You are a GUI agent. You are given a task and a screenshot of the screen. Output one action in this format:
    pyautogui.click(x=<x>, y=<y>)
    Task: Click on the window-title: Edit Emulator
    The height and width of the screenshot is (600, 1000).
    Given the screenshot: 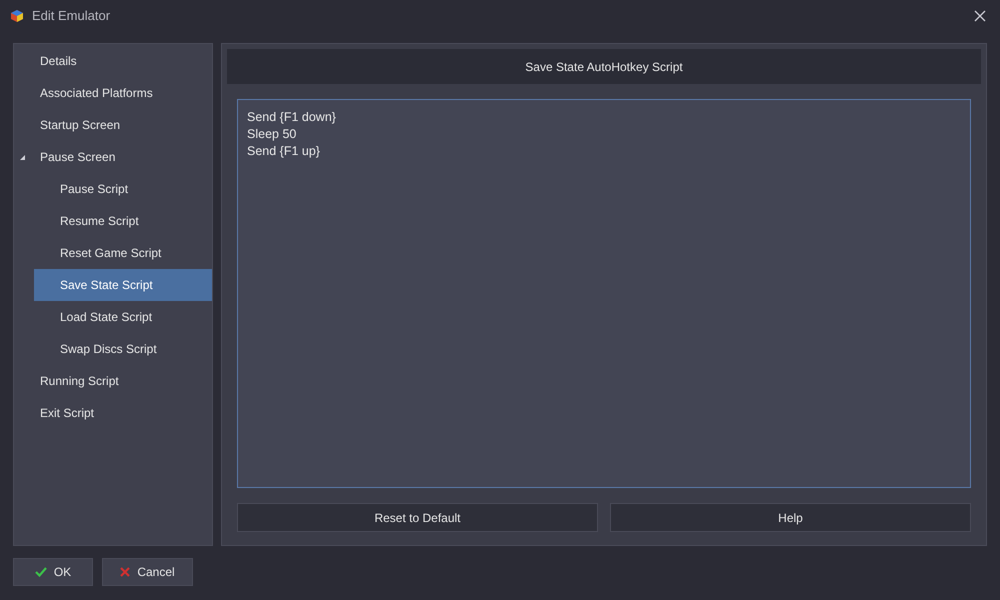 What is the action you would take?
    pyautogui.click(x=71, y=16)
    